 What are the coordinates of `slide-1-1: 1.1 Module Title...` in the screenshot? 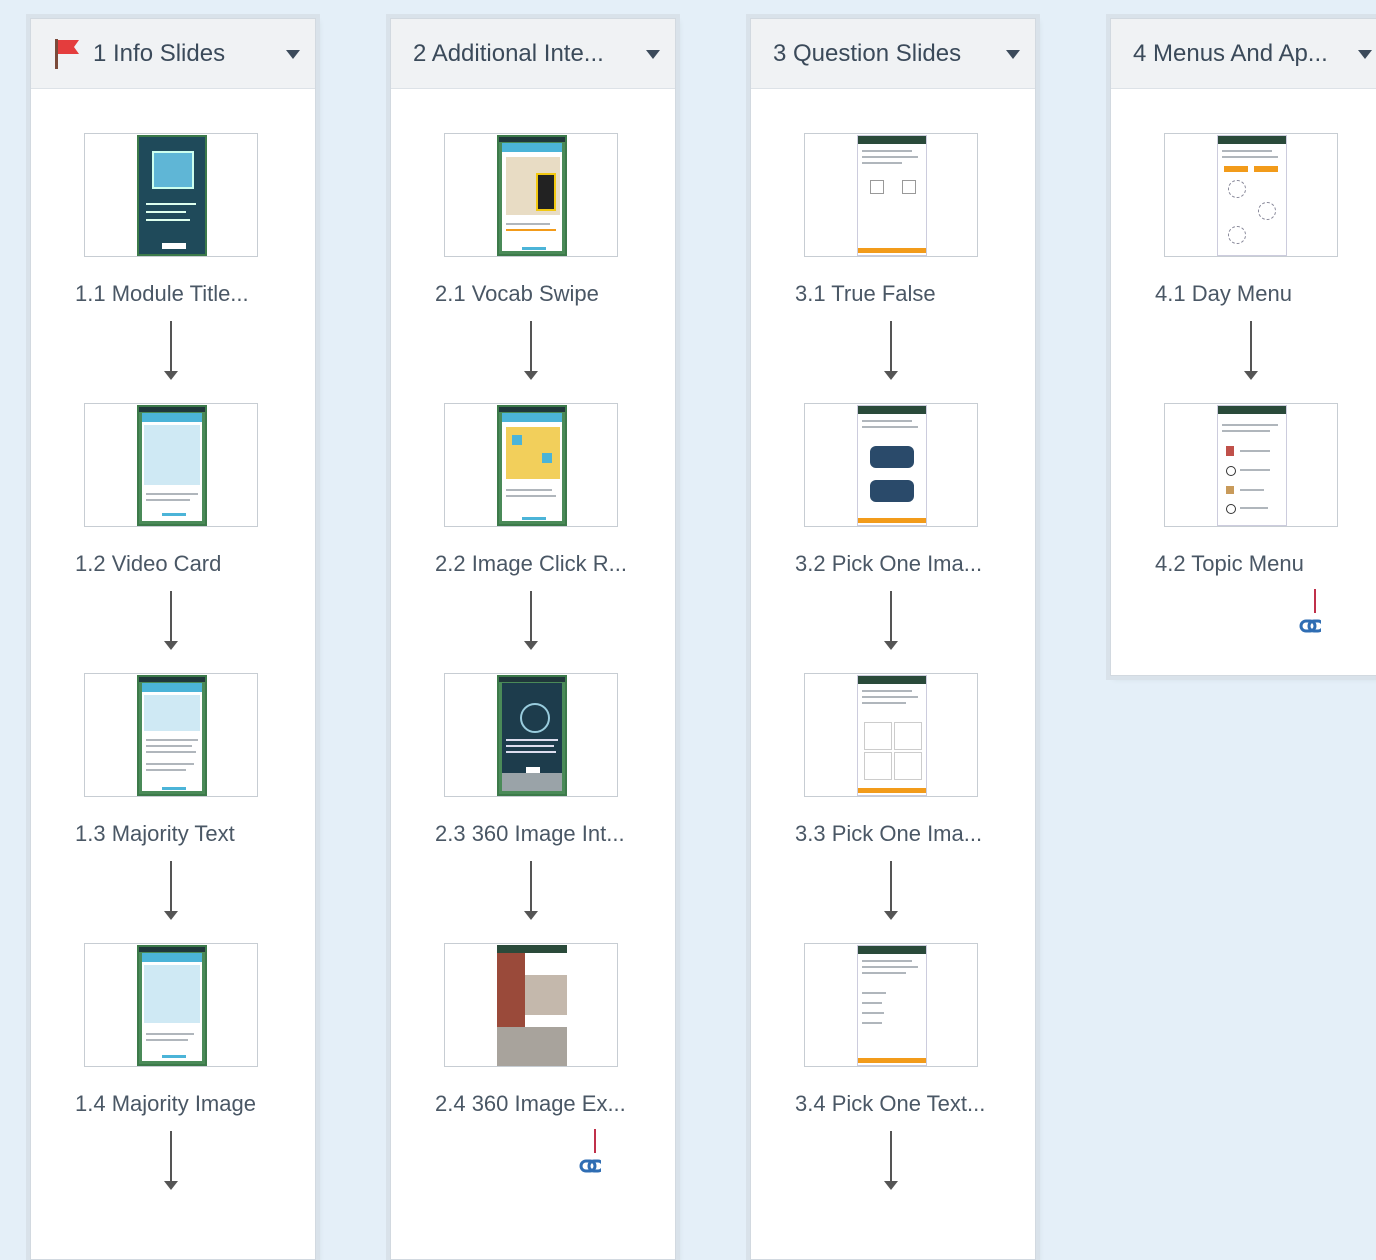 It's located at (173, 256).